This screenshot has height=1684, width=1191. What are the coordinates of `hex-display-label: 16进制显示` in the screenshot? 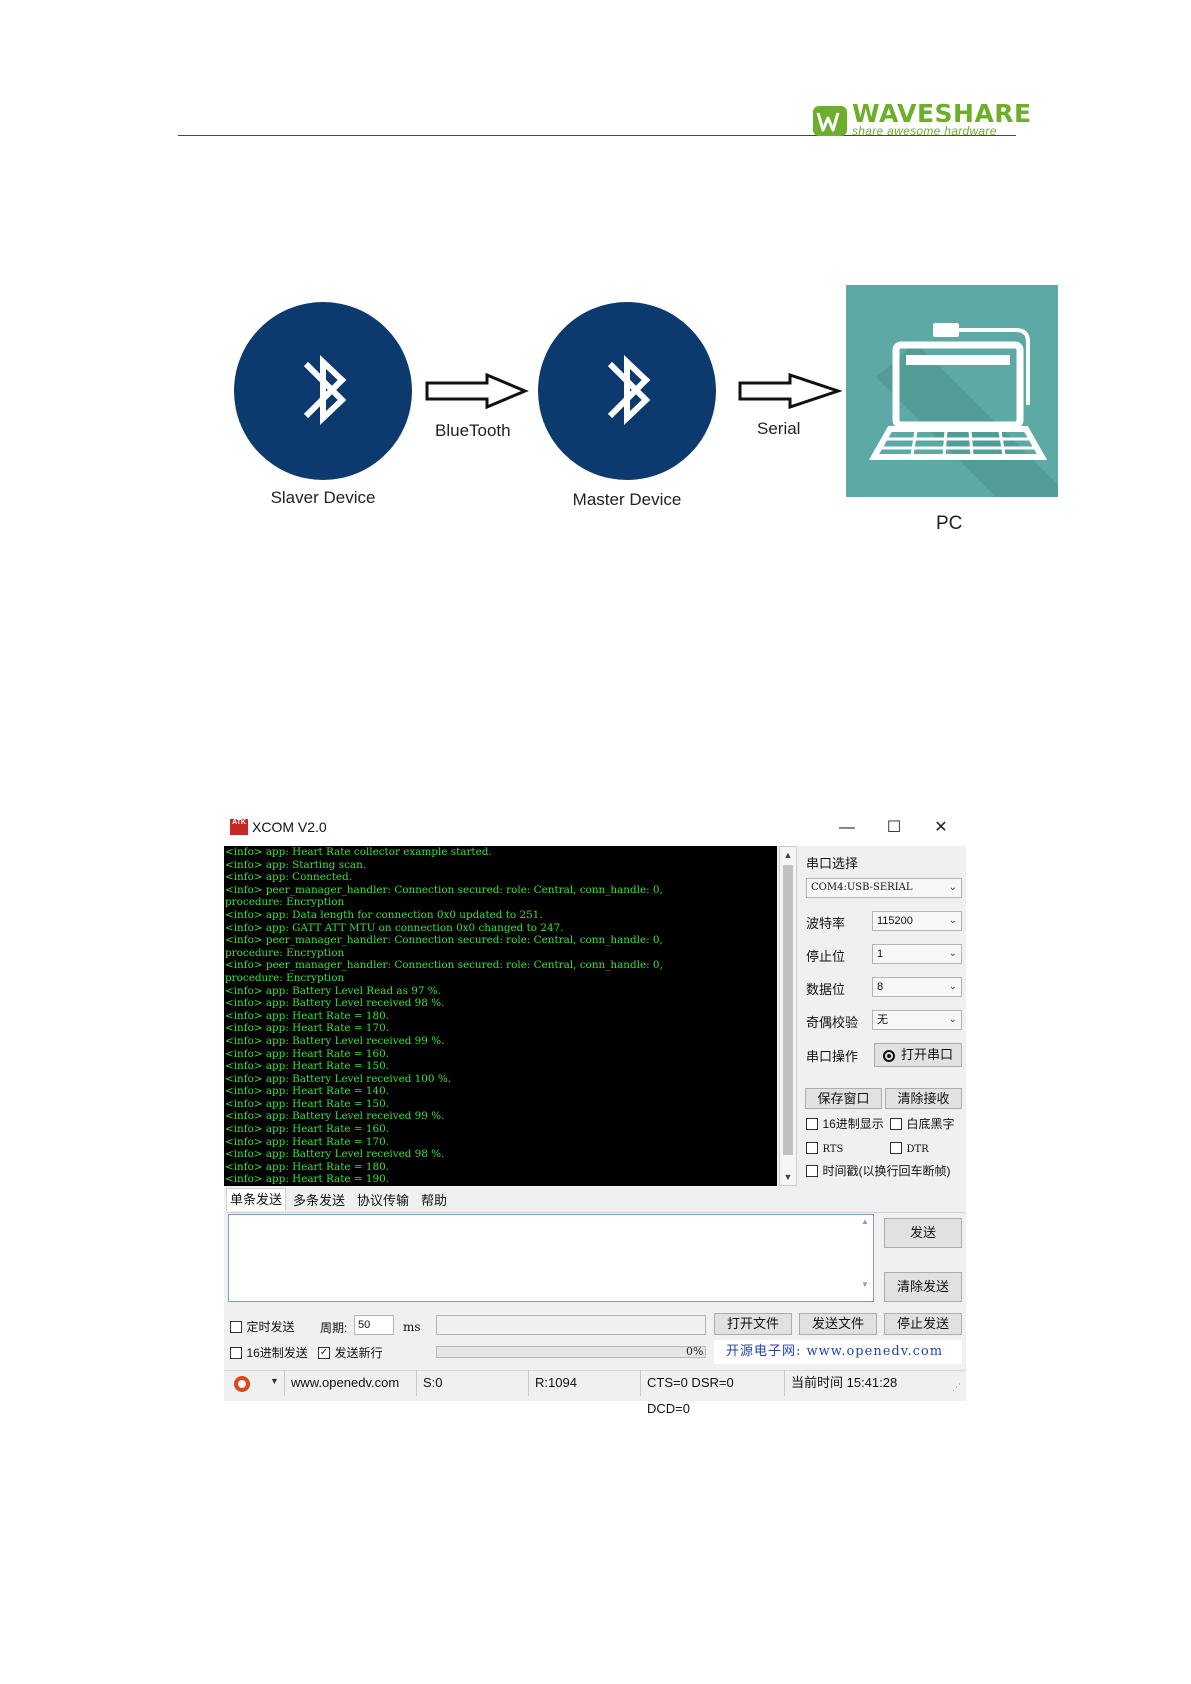 It's located at (853, 1124).